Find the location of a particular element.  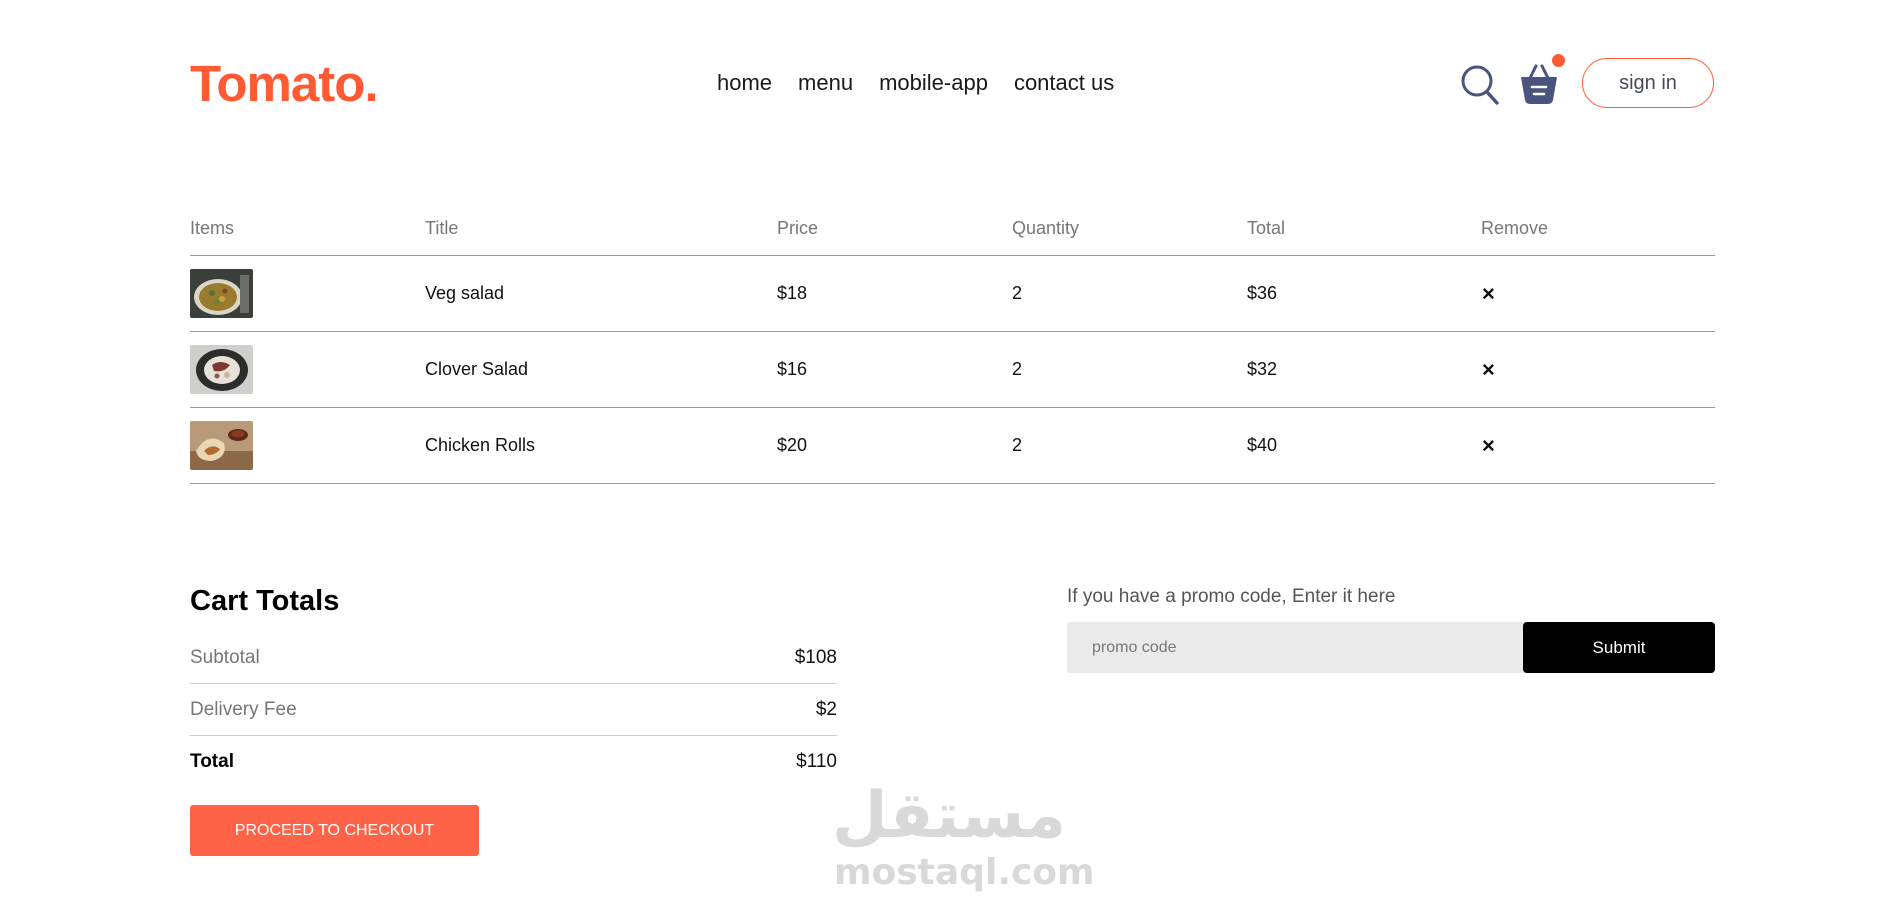

nav-home: home is located at coordinates (744, 83).